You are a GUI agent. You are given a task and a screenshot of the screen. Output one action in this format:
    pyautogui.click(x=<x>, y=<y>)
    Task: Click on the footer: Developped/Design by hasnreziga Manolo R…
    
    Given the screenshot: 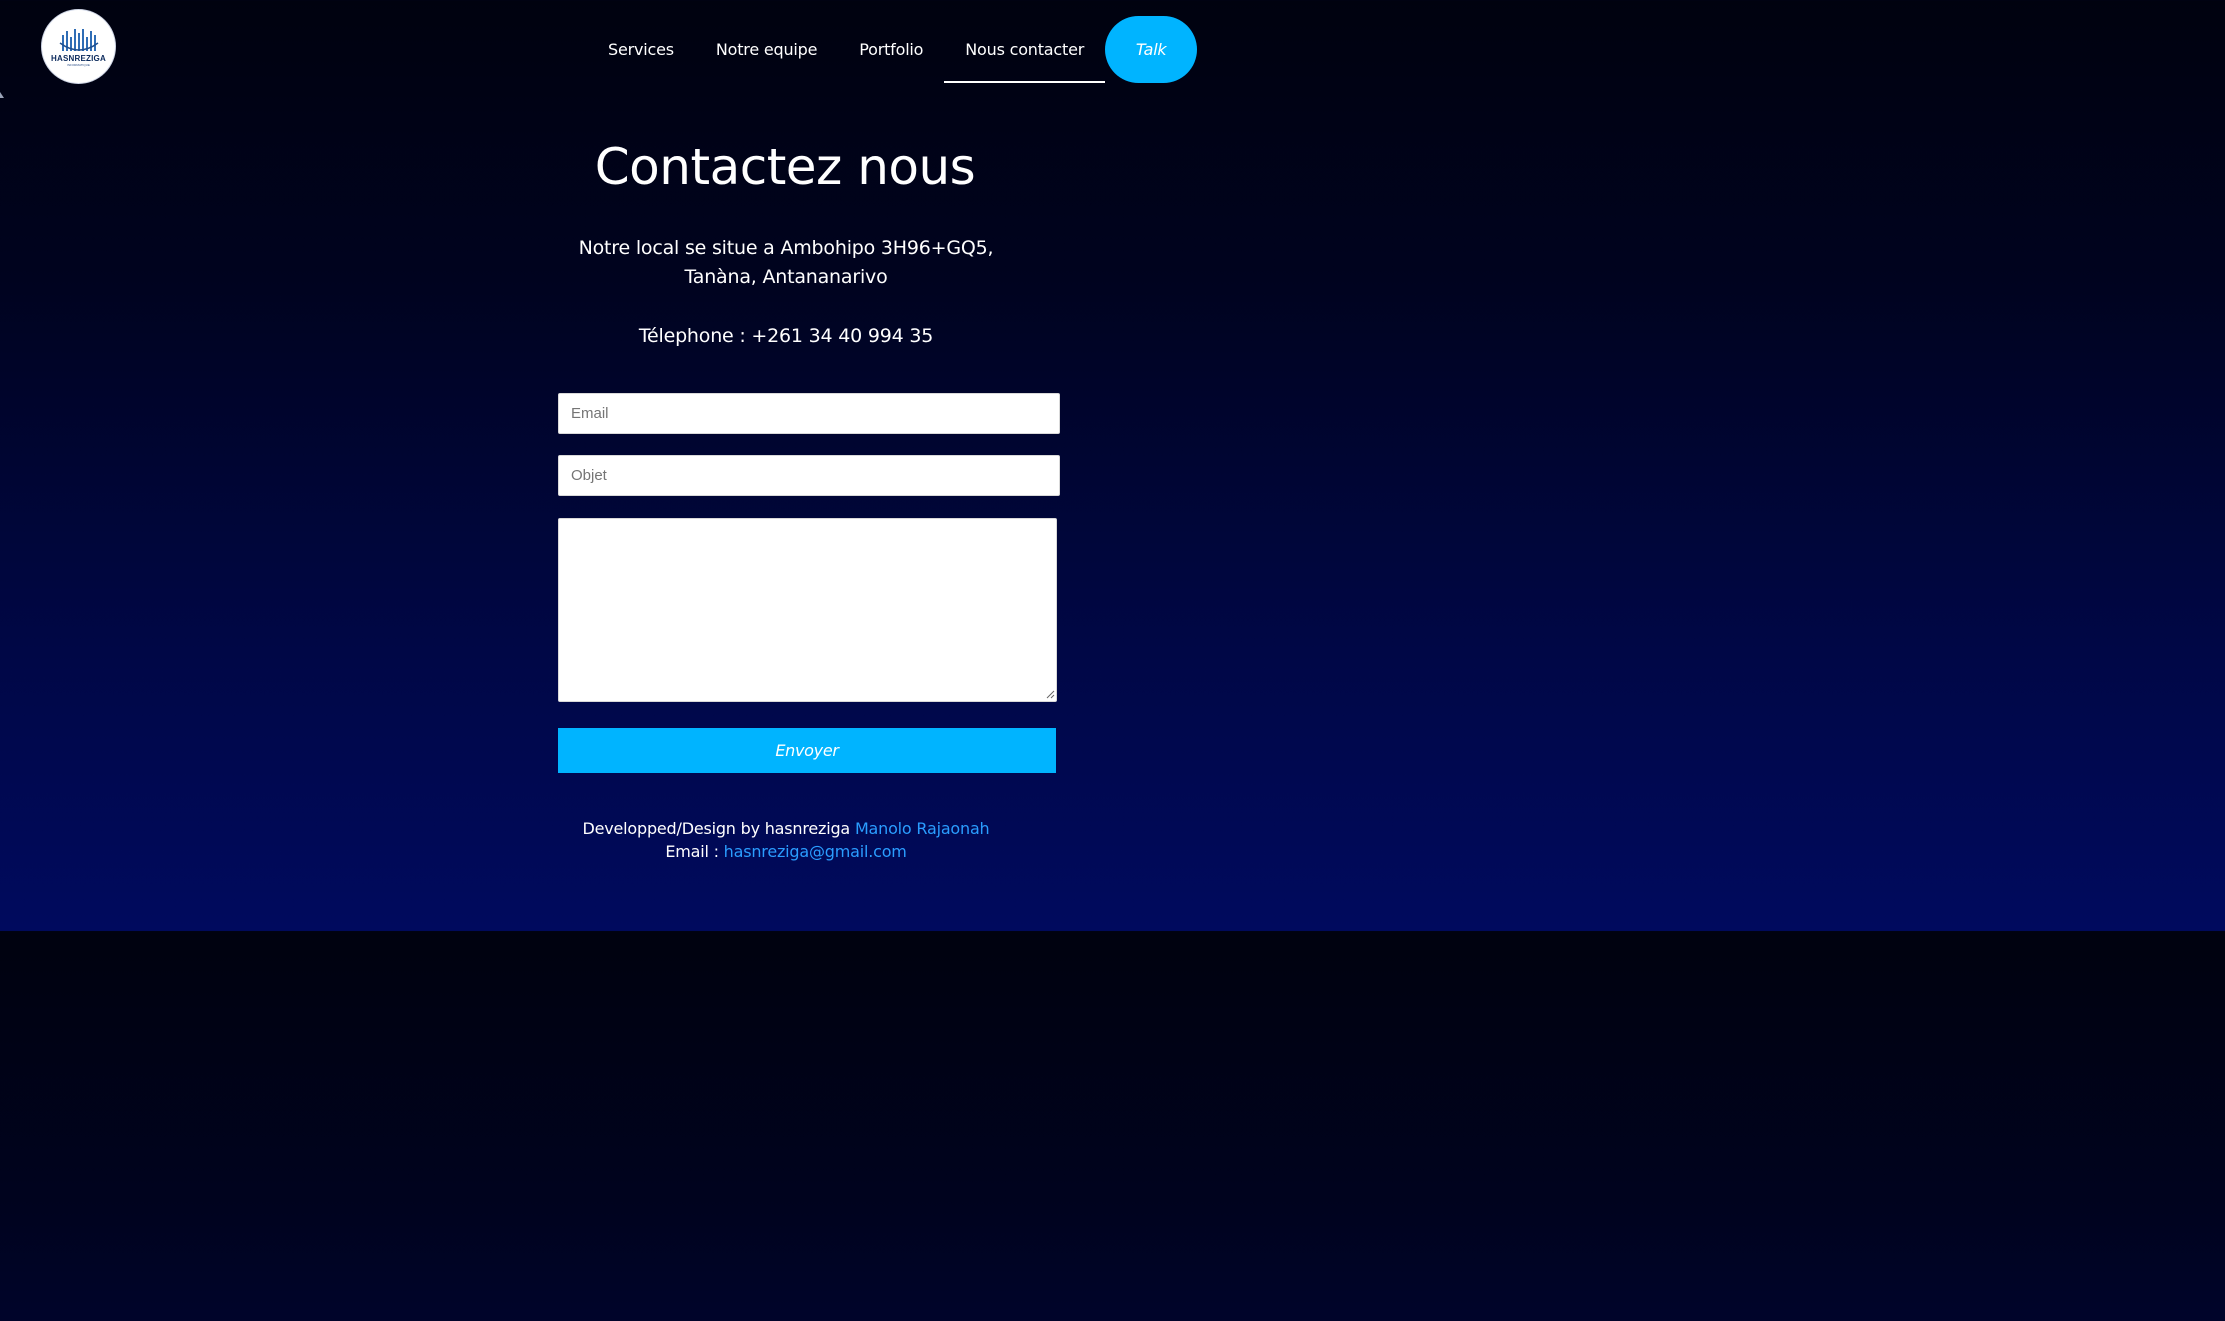 What is the action you would take?
    pyautogui.click(x=786, y=840)
    